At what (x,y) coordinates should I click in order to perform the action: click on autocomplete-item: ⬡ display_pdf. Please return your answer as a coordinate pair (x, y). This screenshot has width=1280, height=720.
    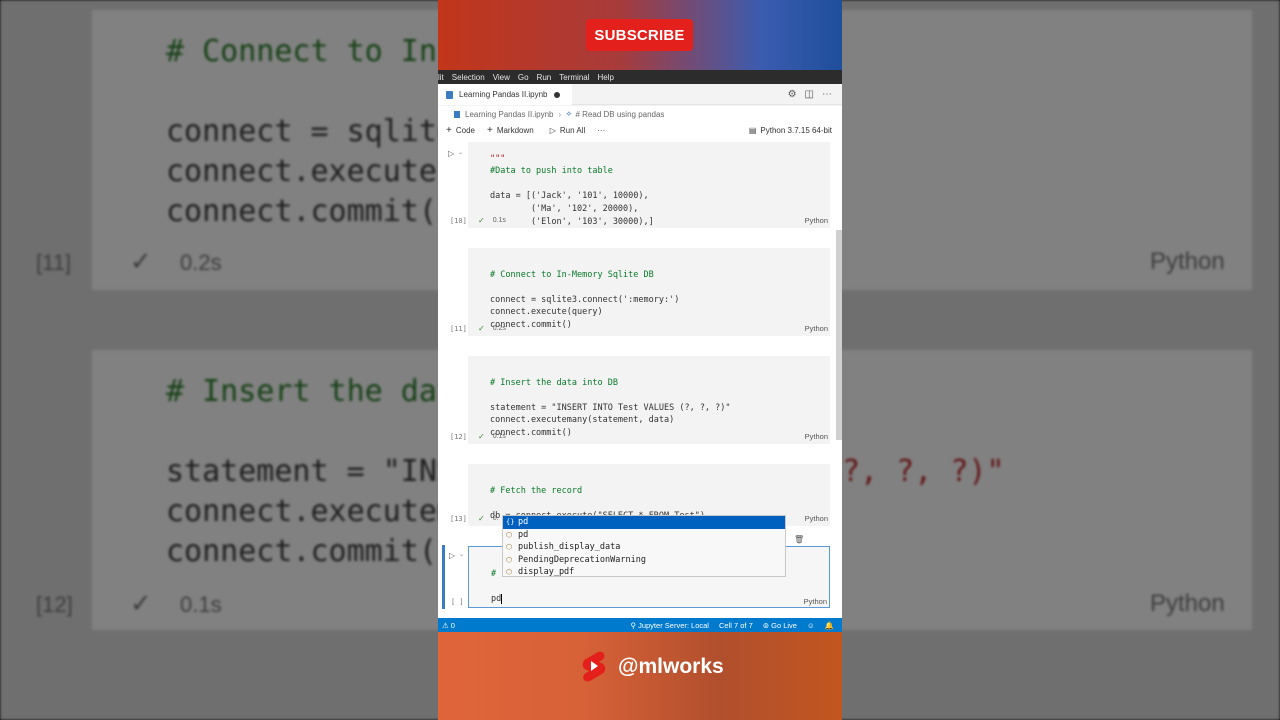
    Looking at the image, I should click on (644, 572).